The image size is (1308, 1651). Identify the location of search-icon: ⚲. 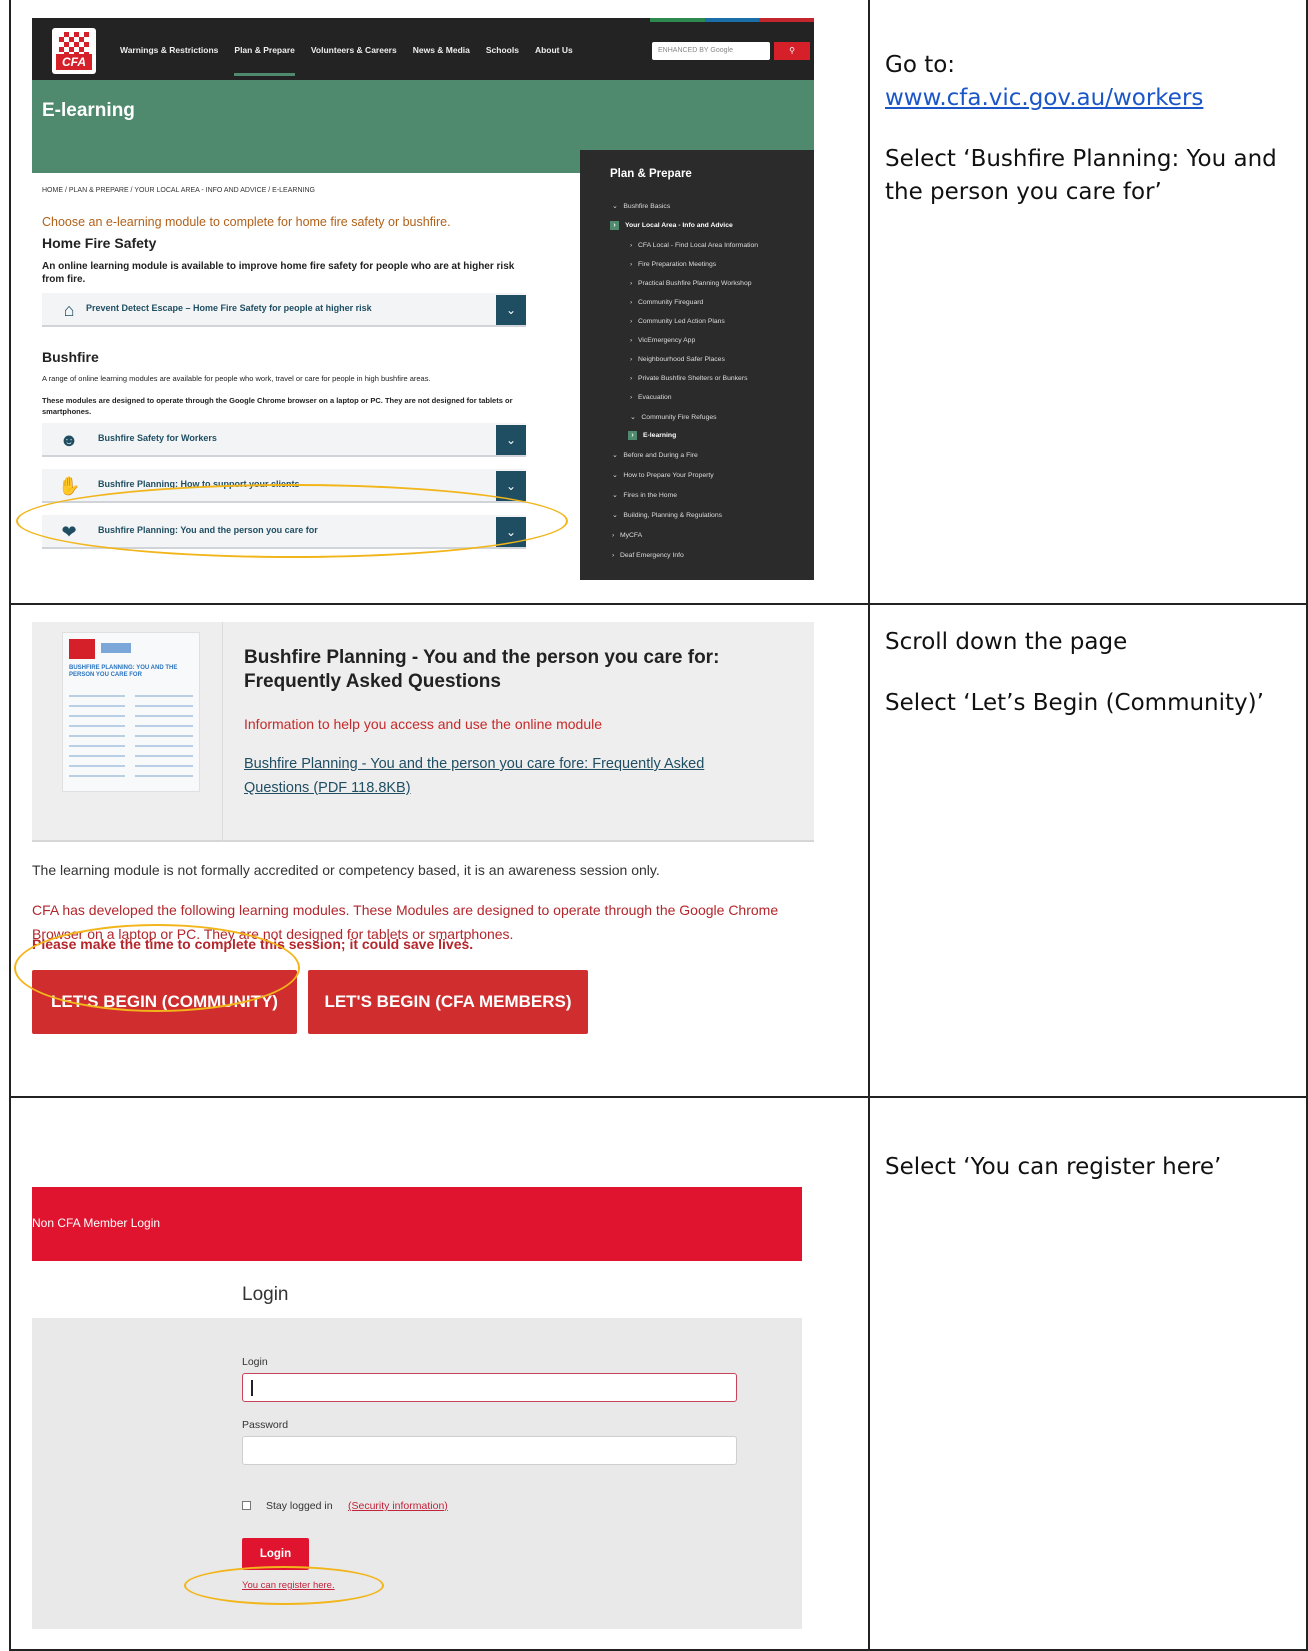
(792, 50).